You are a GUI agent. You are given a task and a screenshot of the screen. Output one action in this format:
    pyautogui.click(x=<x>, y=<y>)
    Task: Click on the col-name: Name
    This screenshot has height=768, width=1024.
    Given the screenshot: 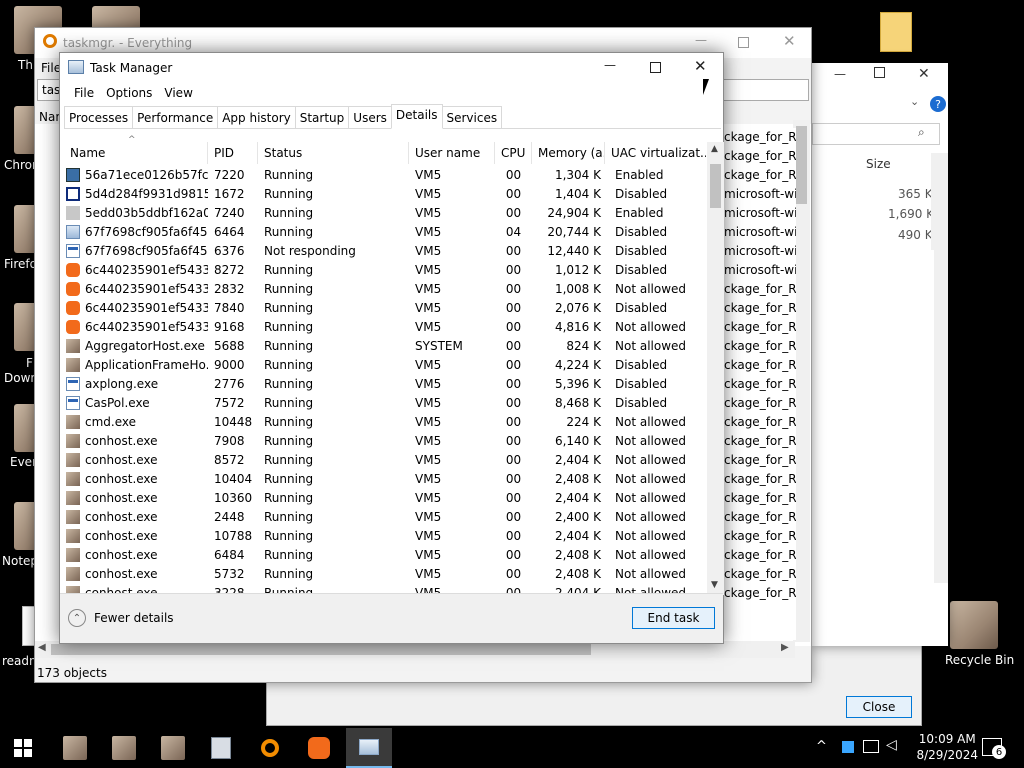 What is the action you would take?
    pyautogui.click(x=136, y=153)
    